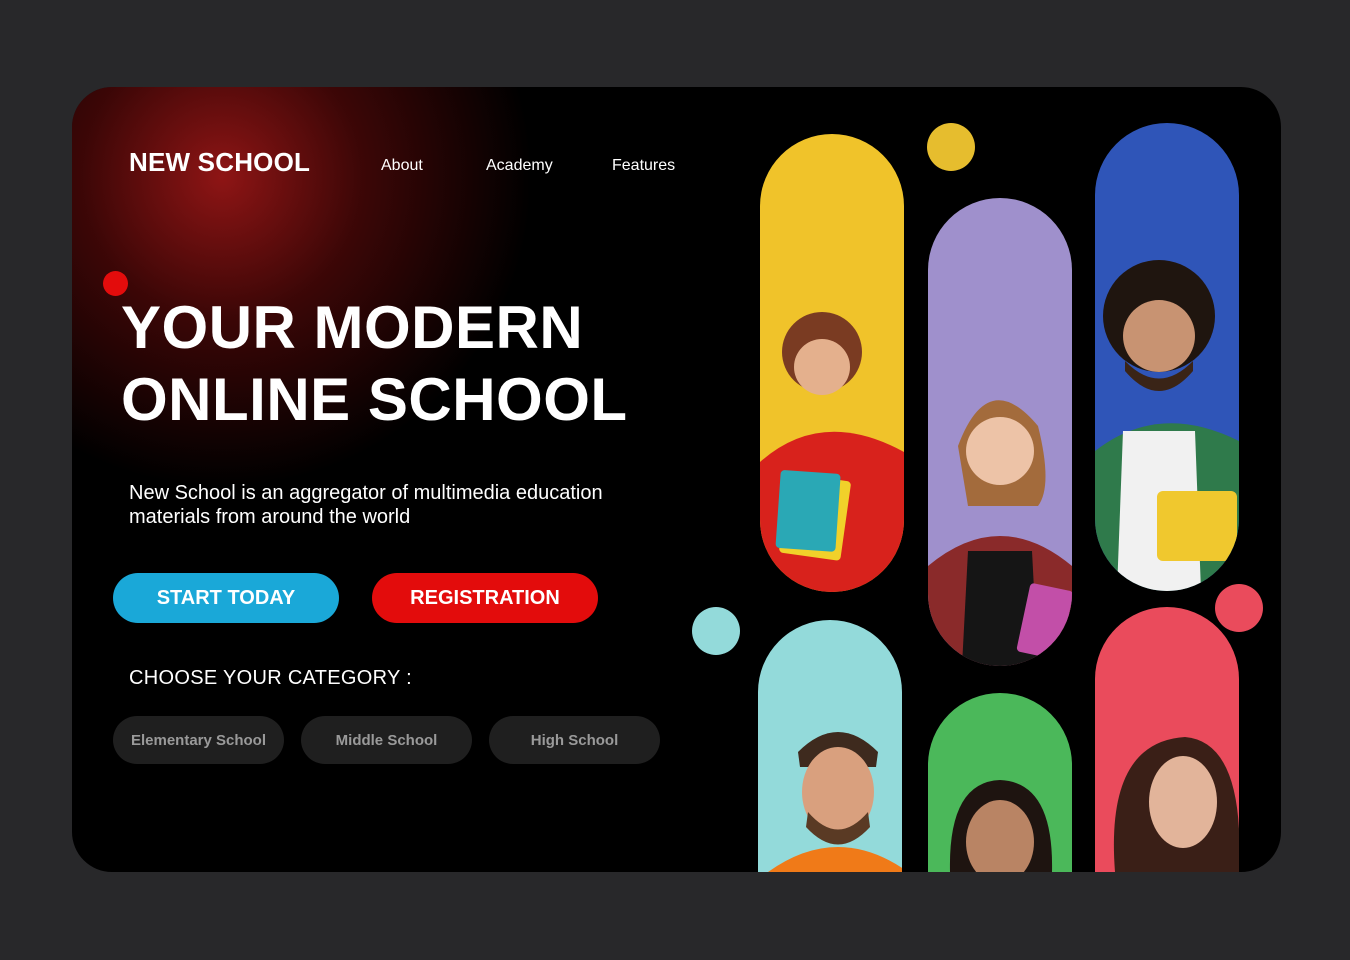 Image resolution: width=1350 pixels, height=960 pixels. I want to click on hero-title: YOUR MODERN ONLINE SCHOOL, so click(374, 364).